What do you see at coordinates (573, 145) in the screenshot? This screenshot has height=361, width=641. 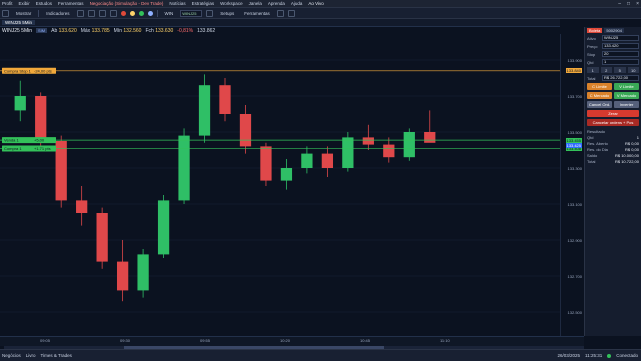 I see `last-price-marker: 133.425` at bounding box center [573, 145].